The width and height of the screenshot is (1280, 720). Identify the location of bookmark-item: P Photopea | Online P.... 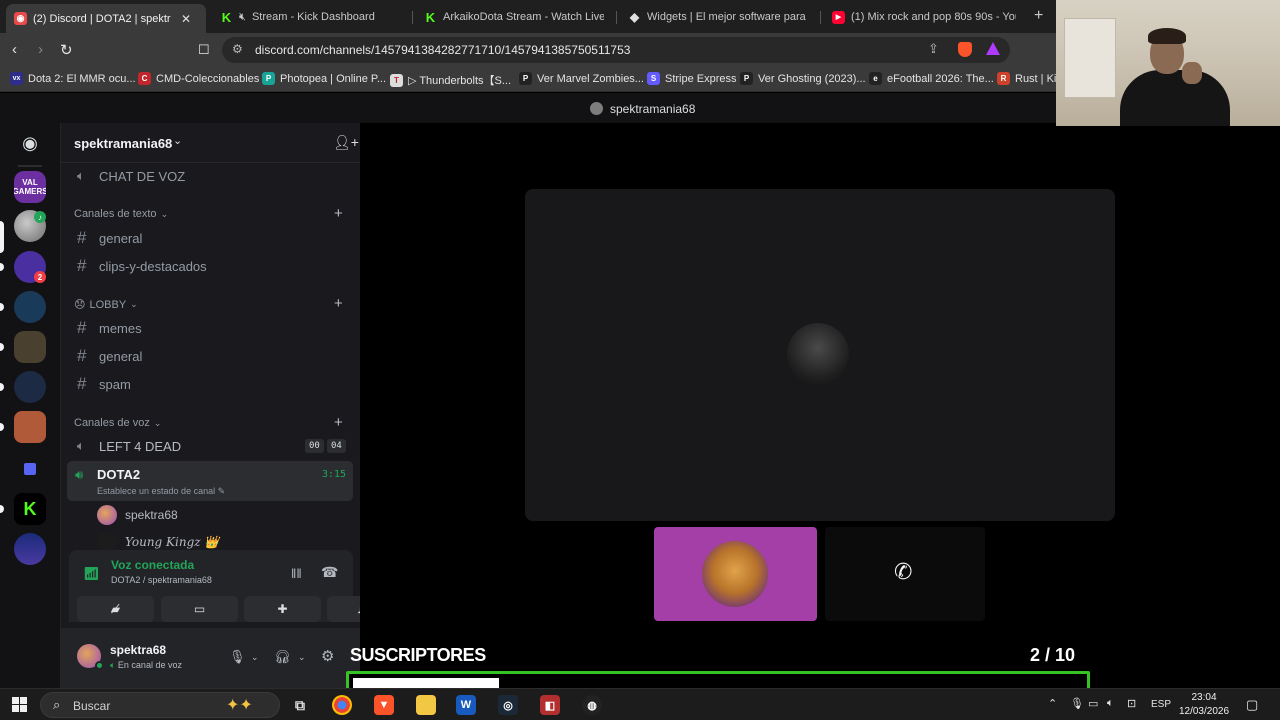
(324, 78).